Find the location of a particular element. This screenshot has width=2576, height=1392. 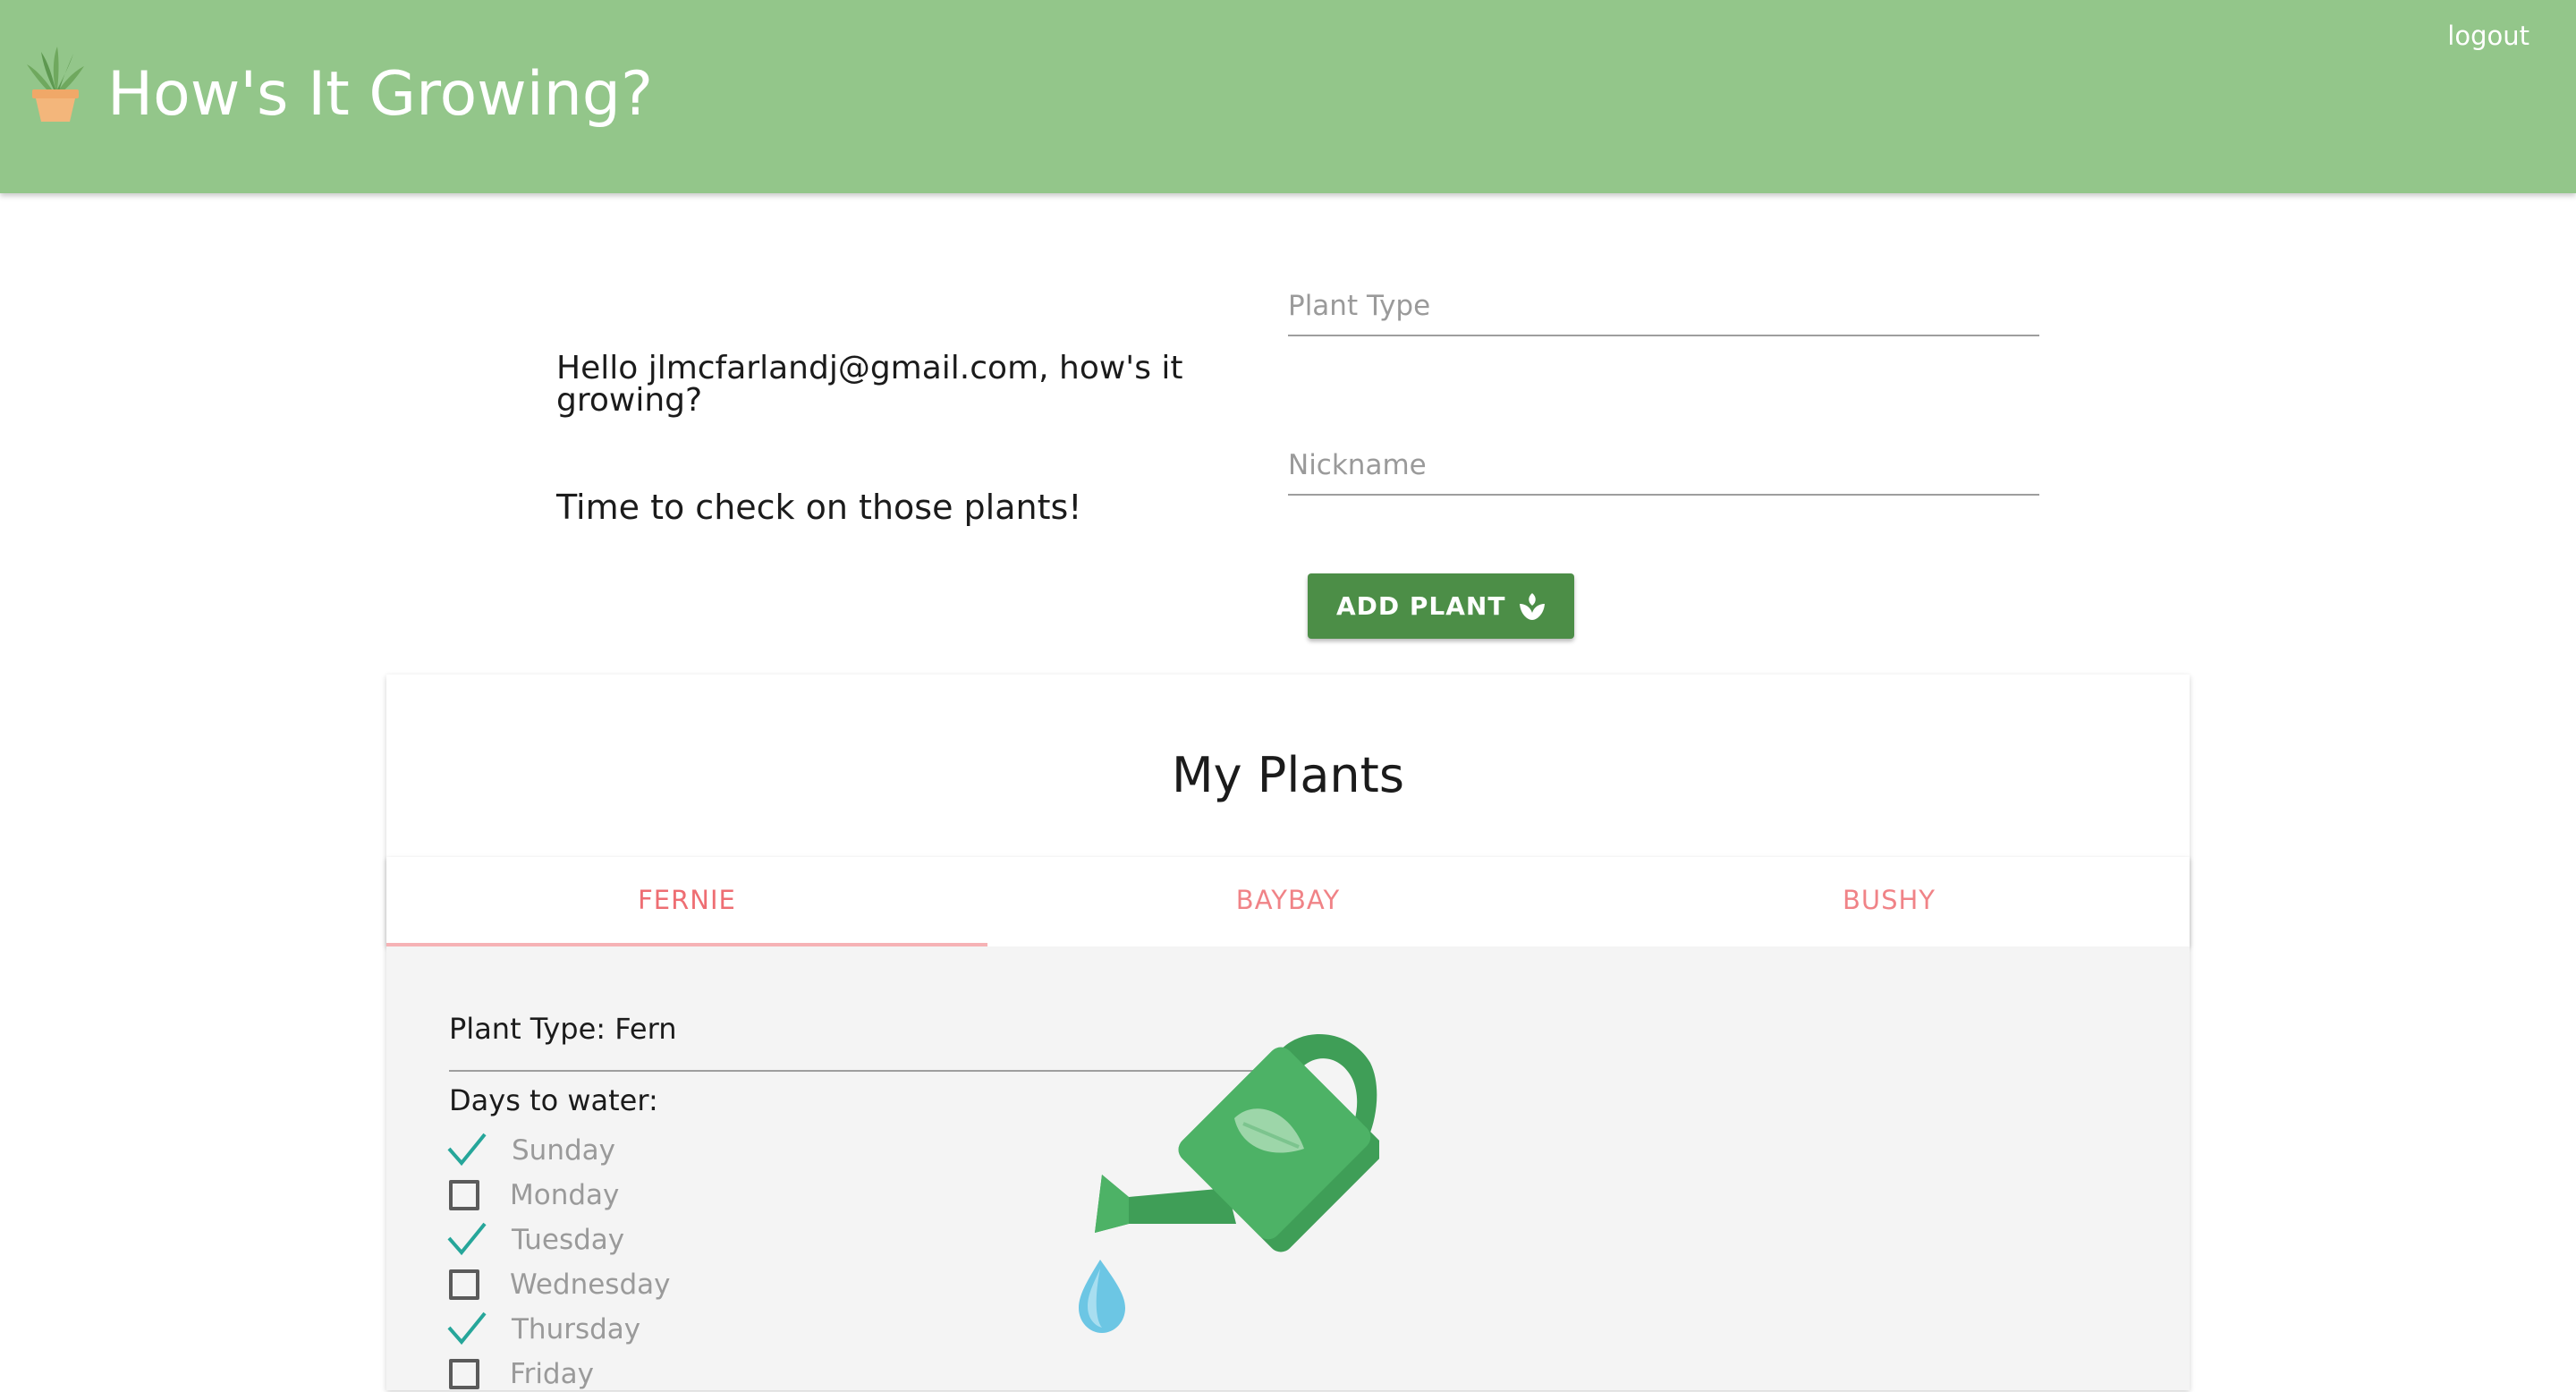

add-plant-button-label: ADD PLANT is located at coordinates (1421, 606).